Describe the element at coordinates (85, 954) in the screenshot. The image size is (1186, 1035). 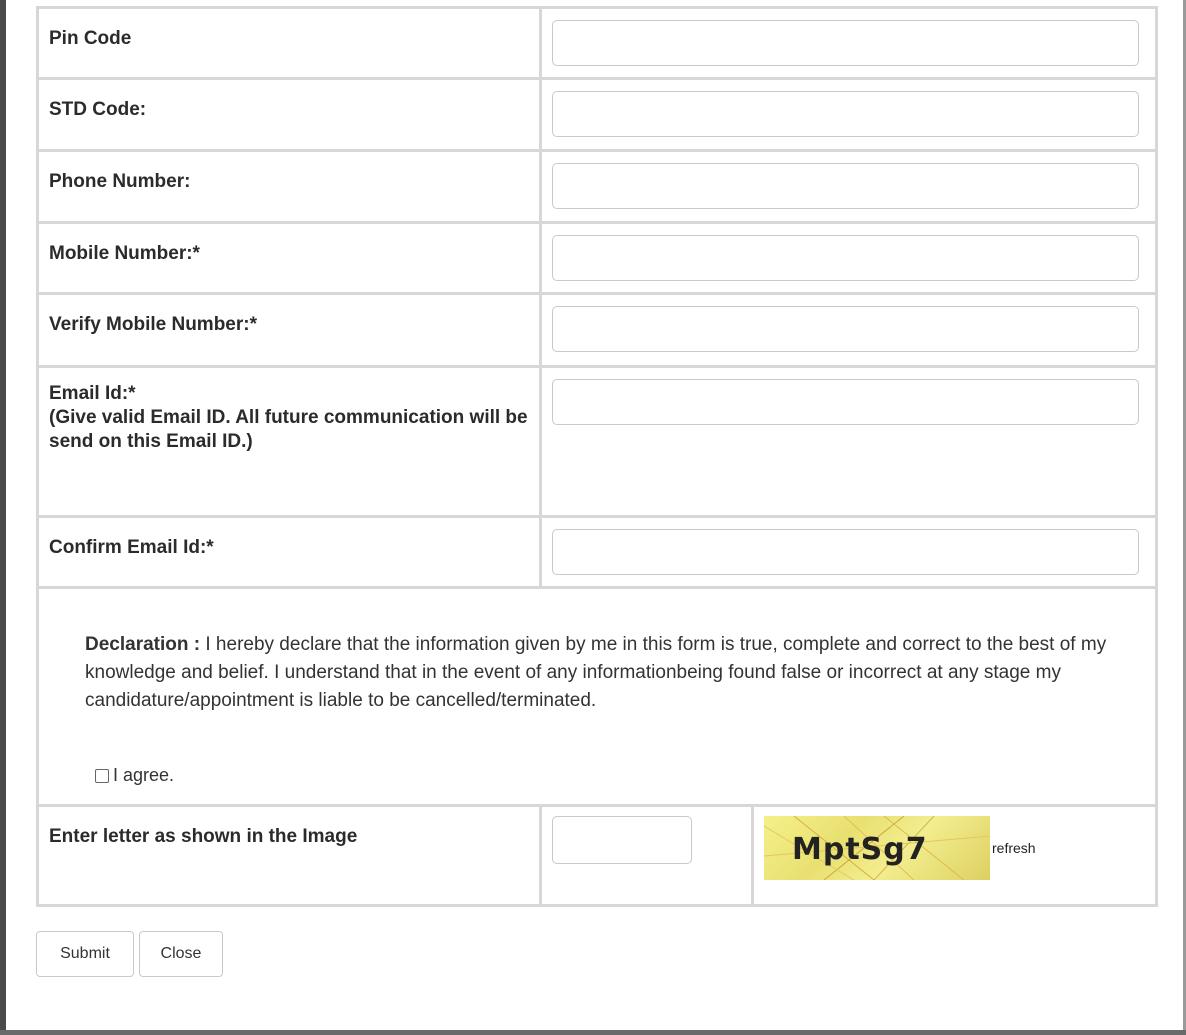
I see `submit-button: Submit` at that location.